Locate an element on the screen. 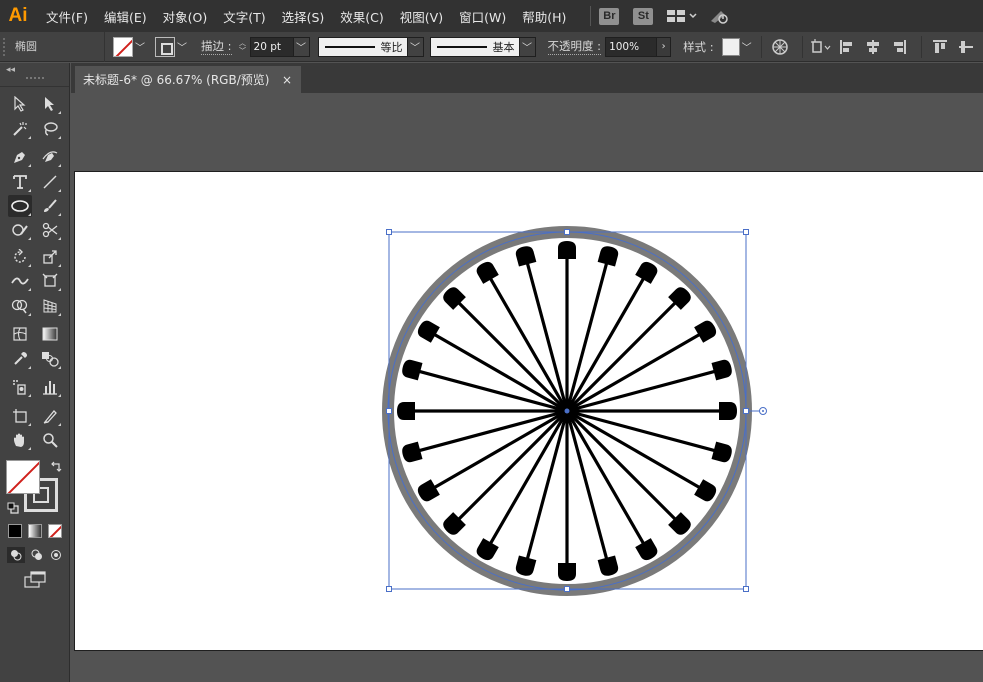 The height and width of the screenshot is (682, 983). stroke-width-stepper: ︿ ﹀ is located at coordinates (243, 47).